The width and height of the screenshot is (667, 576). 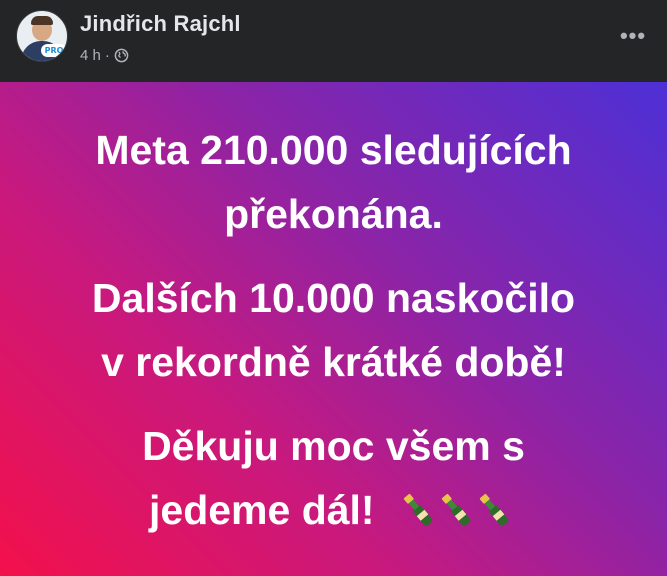 I want to click on more-options-button: •••, so click(x=633, y=36).